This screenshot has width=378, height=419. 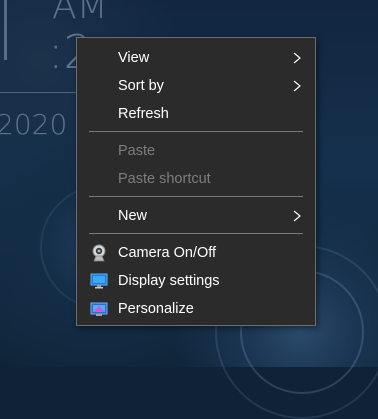 What do you see at coordinates (137, 151) in the screenshot?
I see `menu-item-label: Paste` at bounding box center [137, 151].